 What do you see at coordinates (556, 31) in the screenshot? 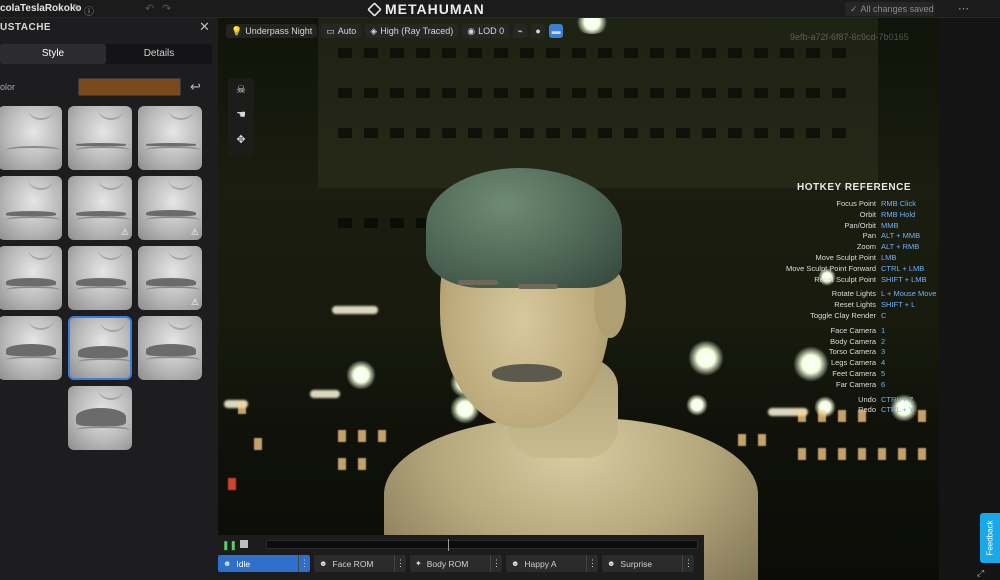
I see `screen-toggle-button: ▬` at bounding box center [556, 31].